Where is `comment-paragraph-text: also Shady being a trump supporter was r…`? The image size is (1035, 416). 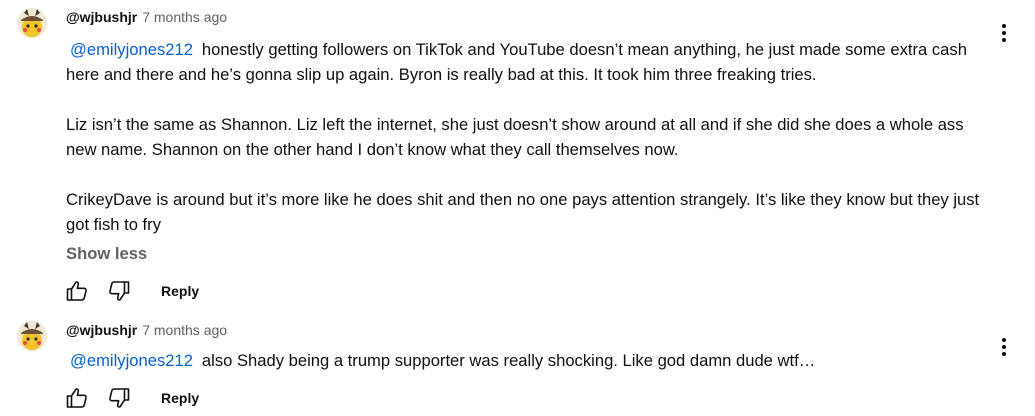
comment-paragraph-text: also Shady being a trump supporter was r… is located at coordinates (508, 360).